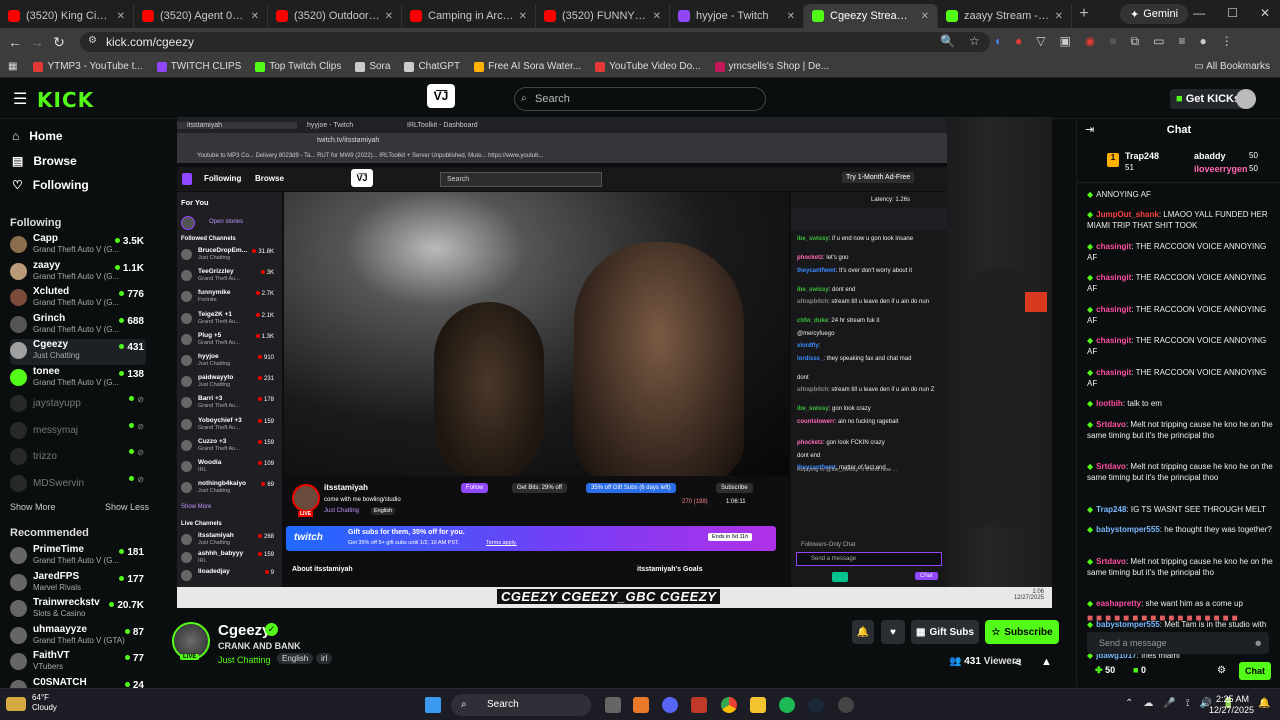 This screenshot has width=1280, height=720. I want to click on emoji-icon: ☻, so click(1258, 643).